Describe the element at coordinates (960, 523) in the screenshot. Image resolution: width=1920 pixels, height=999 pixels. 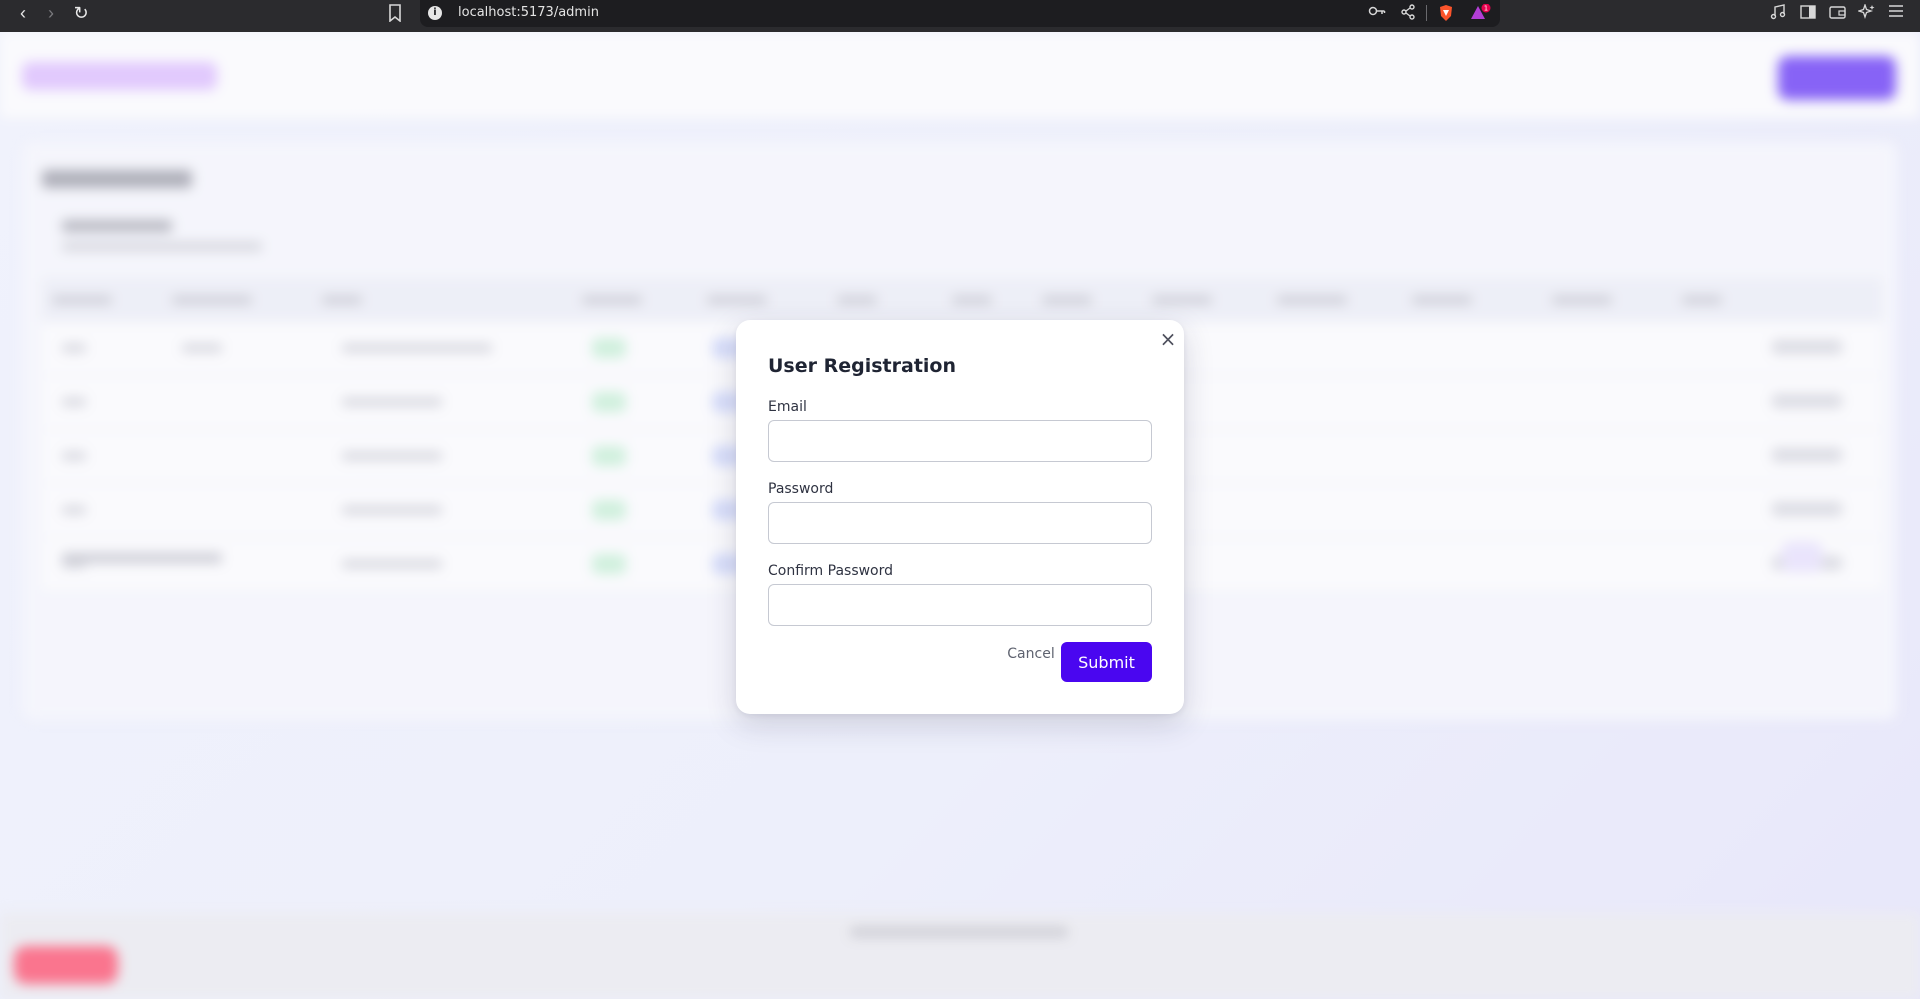
I see `password-field` at that location.